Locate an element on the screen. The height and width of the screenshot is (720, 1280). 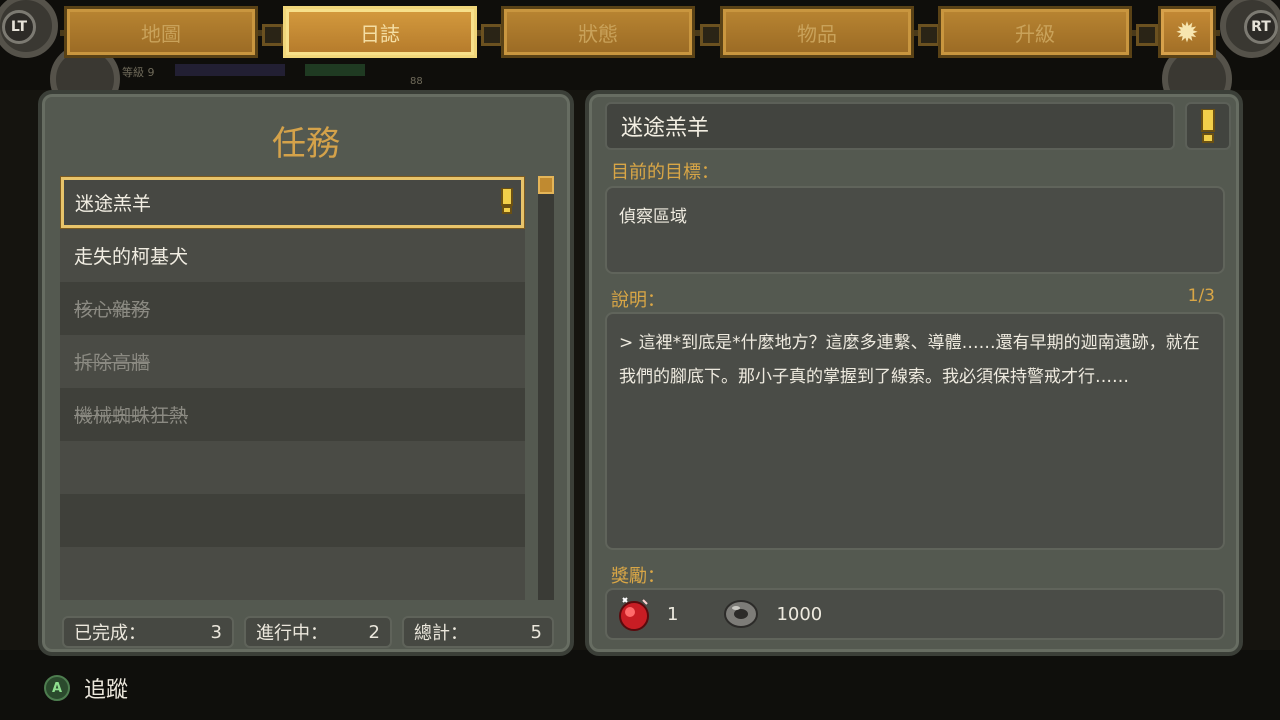
quest-name: 機械蜘蛛狂熱 is located at coordinates (131, 416).